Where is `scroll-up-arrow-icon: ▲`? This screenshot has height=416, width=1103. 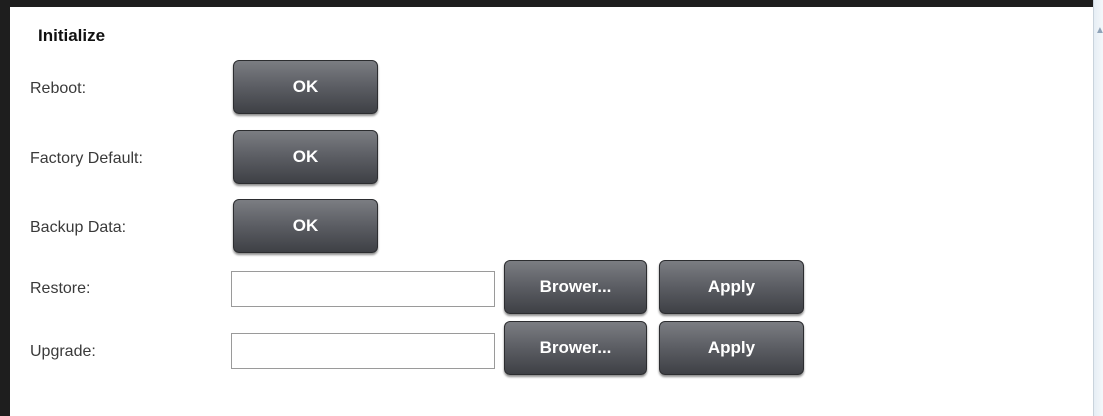 scroll-up-arrow-icon: ▲ is located at coordinates (1099, 31).